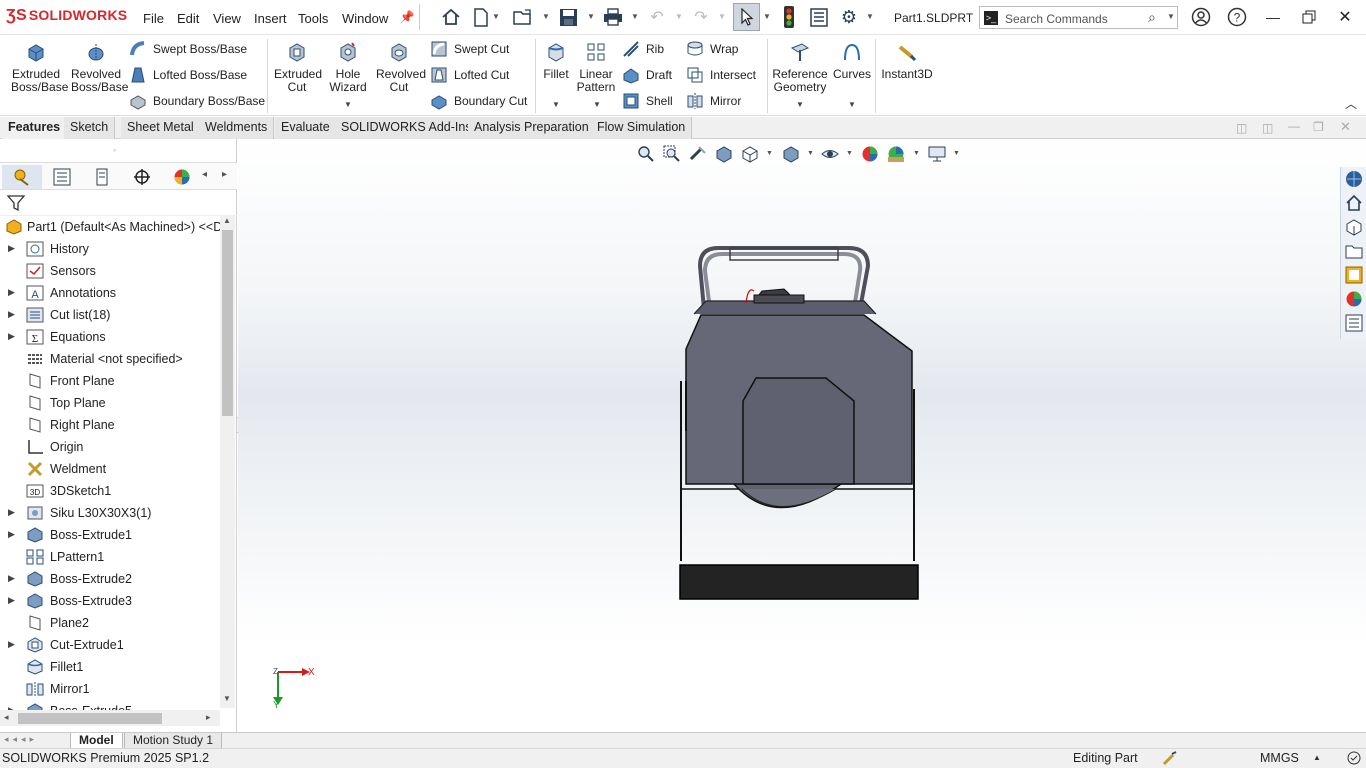  I want to click on scroll-left-icon: ◂, so click(6, 717).